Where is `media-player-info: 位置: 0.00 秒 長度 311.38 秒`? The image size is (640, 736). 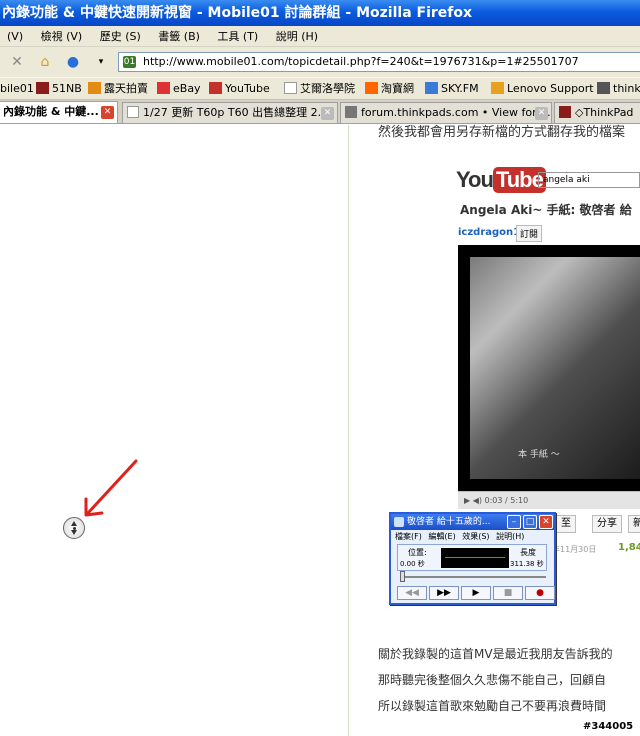 media-player-info: 位置: 0.00 秒 長度 311.38 秒 is located at coordinates (472, 557).